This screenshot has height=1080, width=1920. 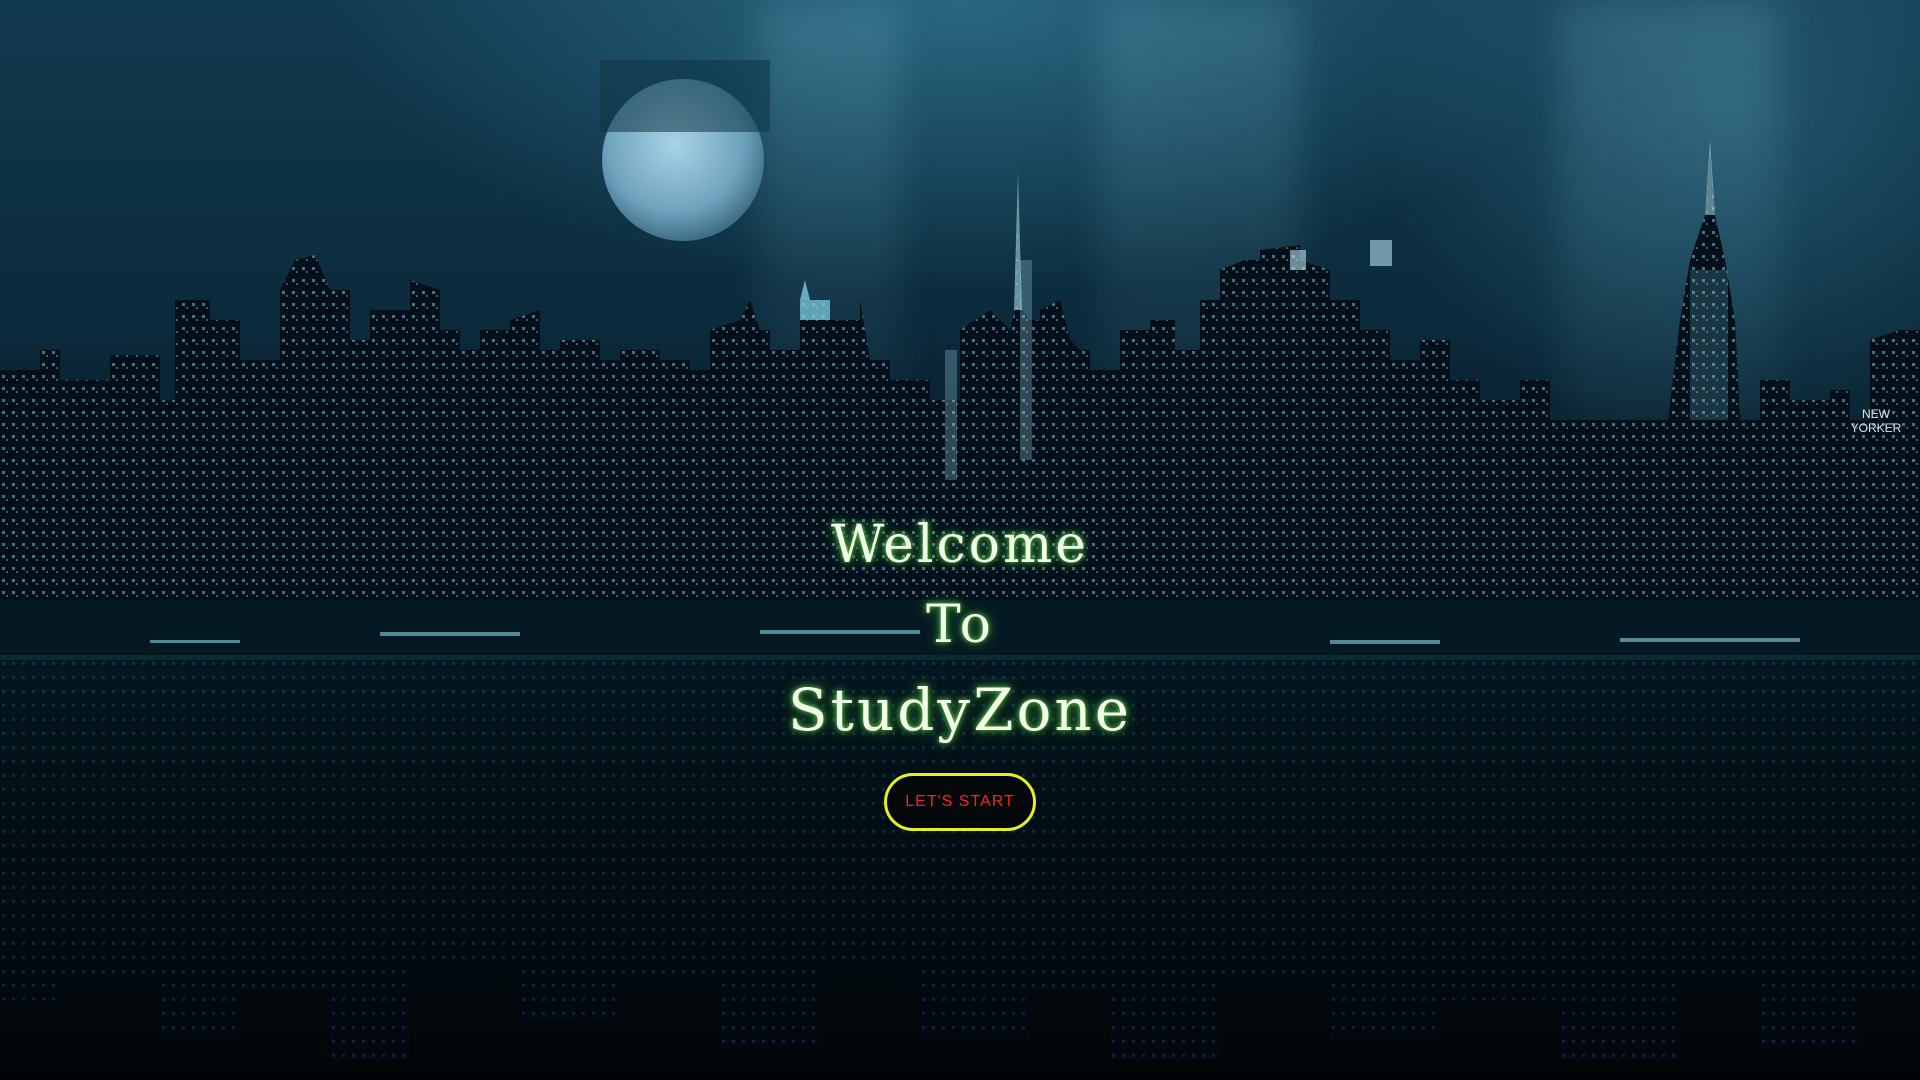 I want to click on lets-start-label: LET'S START, so click(x=960, y=801).